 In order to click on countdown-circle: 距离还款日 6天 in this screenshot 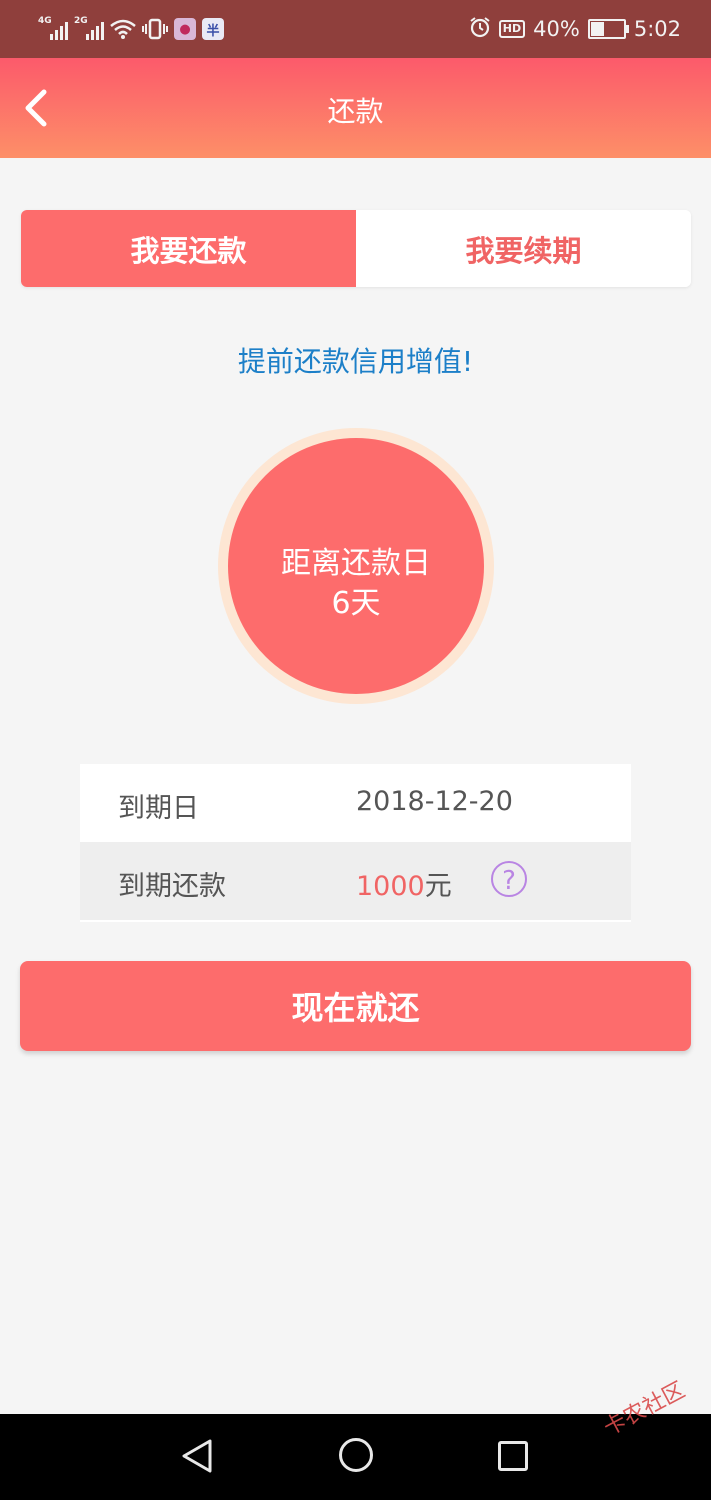, I will do `click(356, 566)`.